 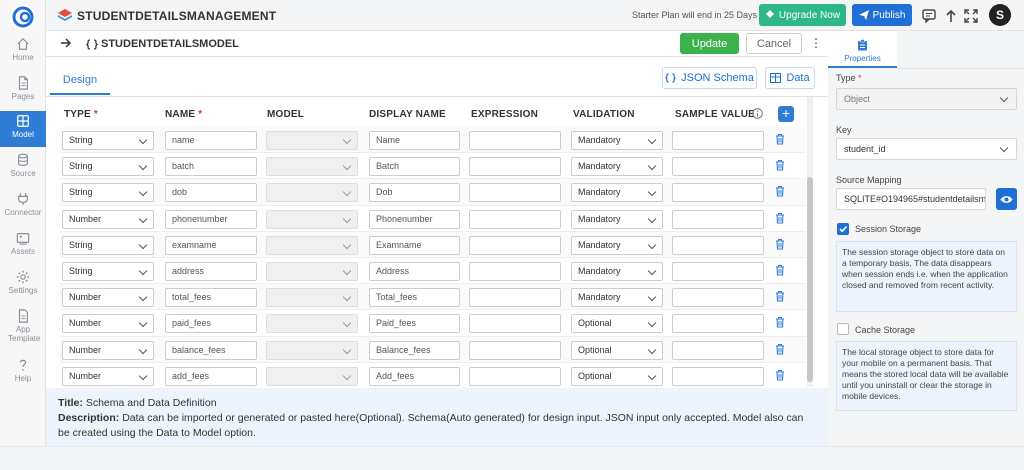 What do you see at coordinates (23, 373) in the screenshot?
I see `sidebar-item-help: Help` at bounding box center [23, 373].